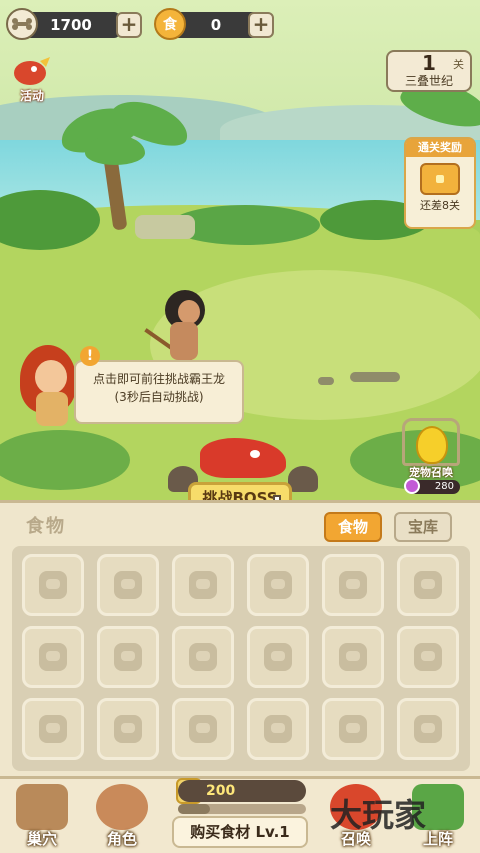 Image resolution: width=480 pixels, height=853 pixels. What do you see at coordinates (189, 312) in the screenshot?
I see `caveman-face` at bounding box center [189, 312].